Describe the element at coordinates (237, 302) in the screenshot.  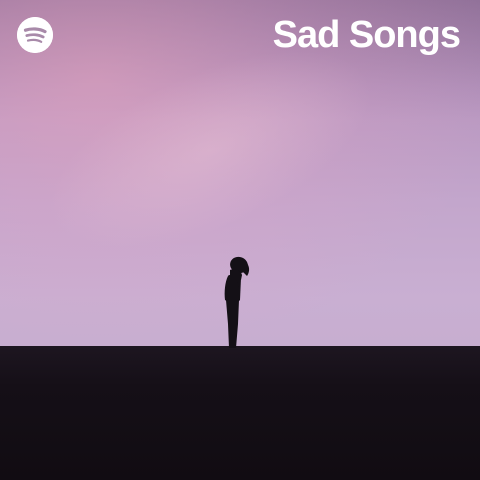
I see `person-silhouette` at that location.